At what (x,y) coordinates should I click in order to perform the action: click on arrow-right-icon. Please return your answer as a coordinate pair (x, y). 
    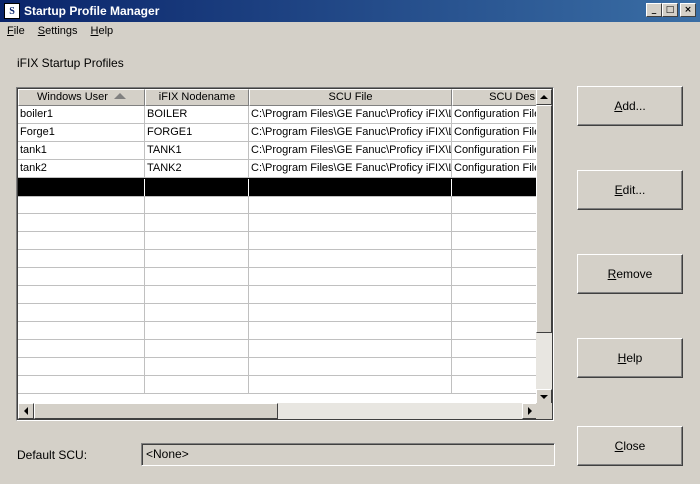
    Looking at the image, I should click on (530, 411).